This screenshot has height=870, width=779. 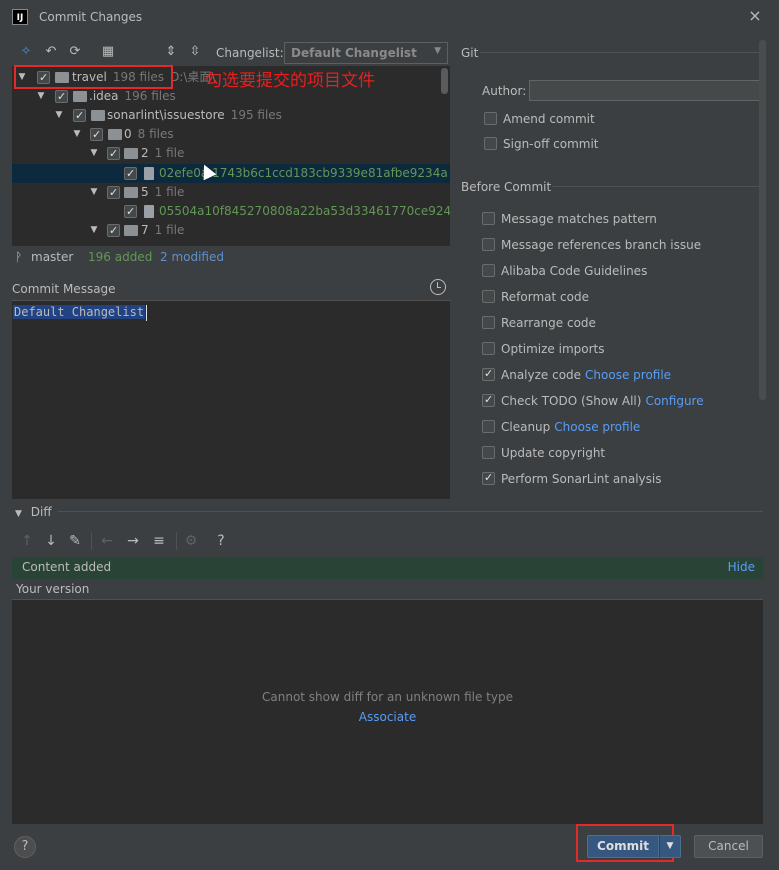 What do you see at coordinates (27, 541) in the screenshot?
I see `previous-difference-icon: ↑` at bounding box center [27, 541].